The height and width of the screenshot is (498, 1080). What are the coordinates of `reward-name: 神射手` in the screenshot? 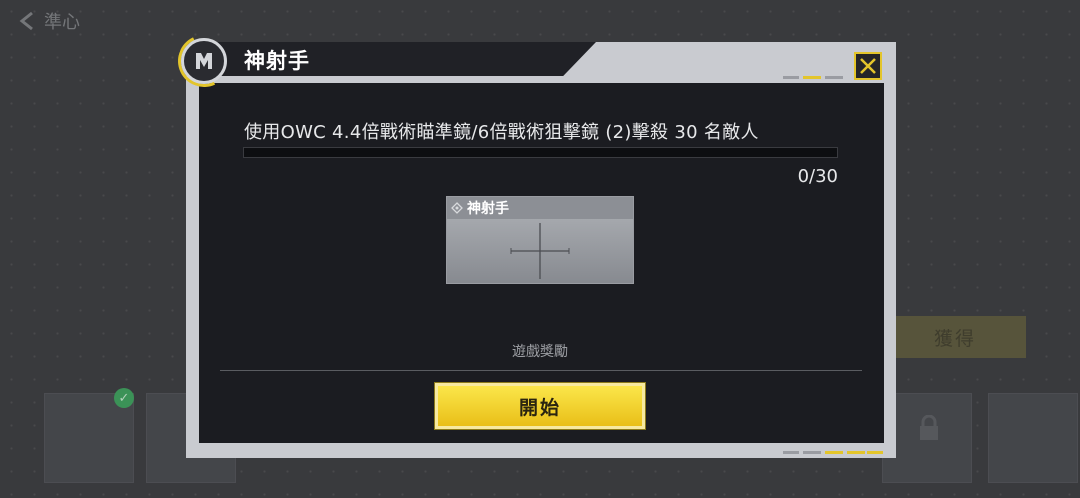 It's located at (488, 209).